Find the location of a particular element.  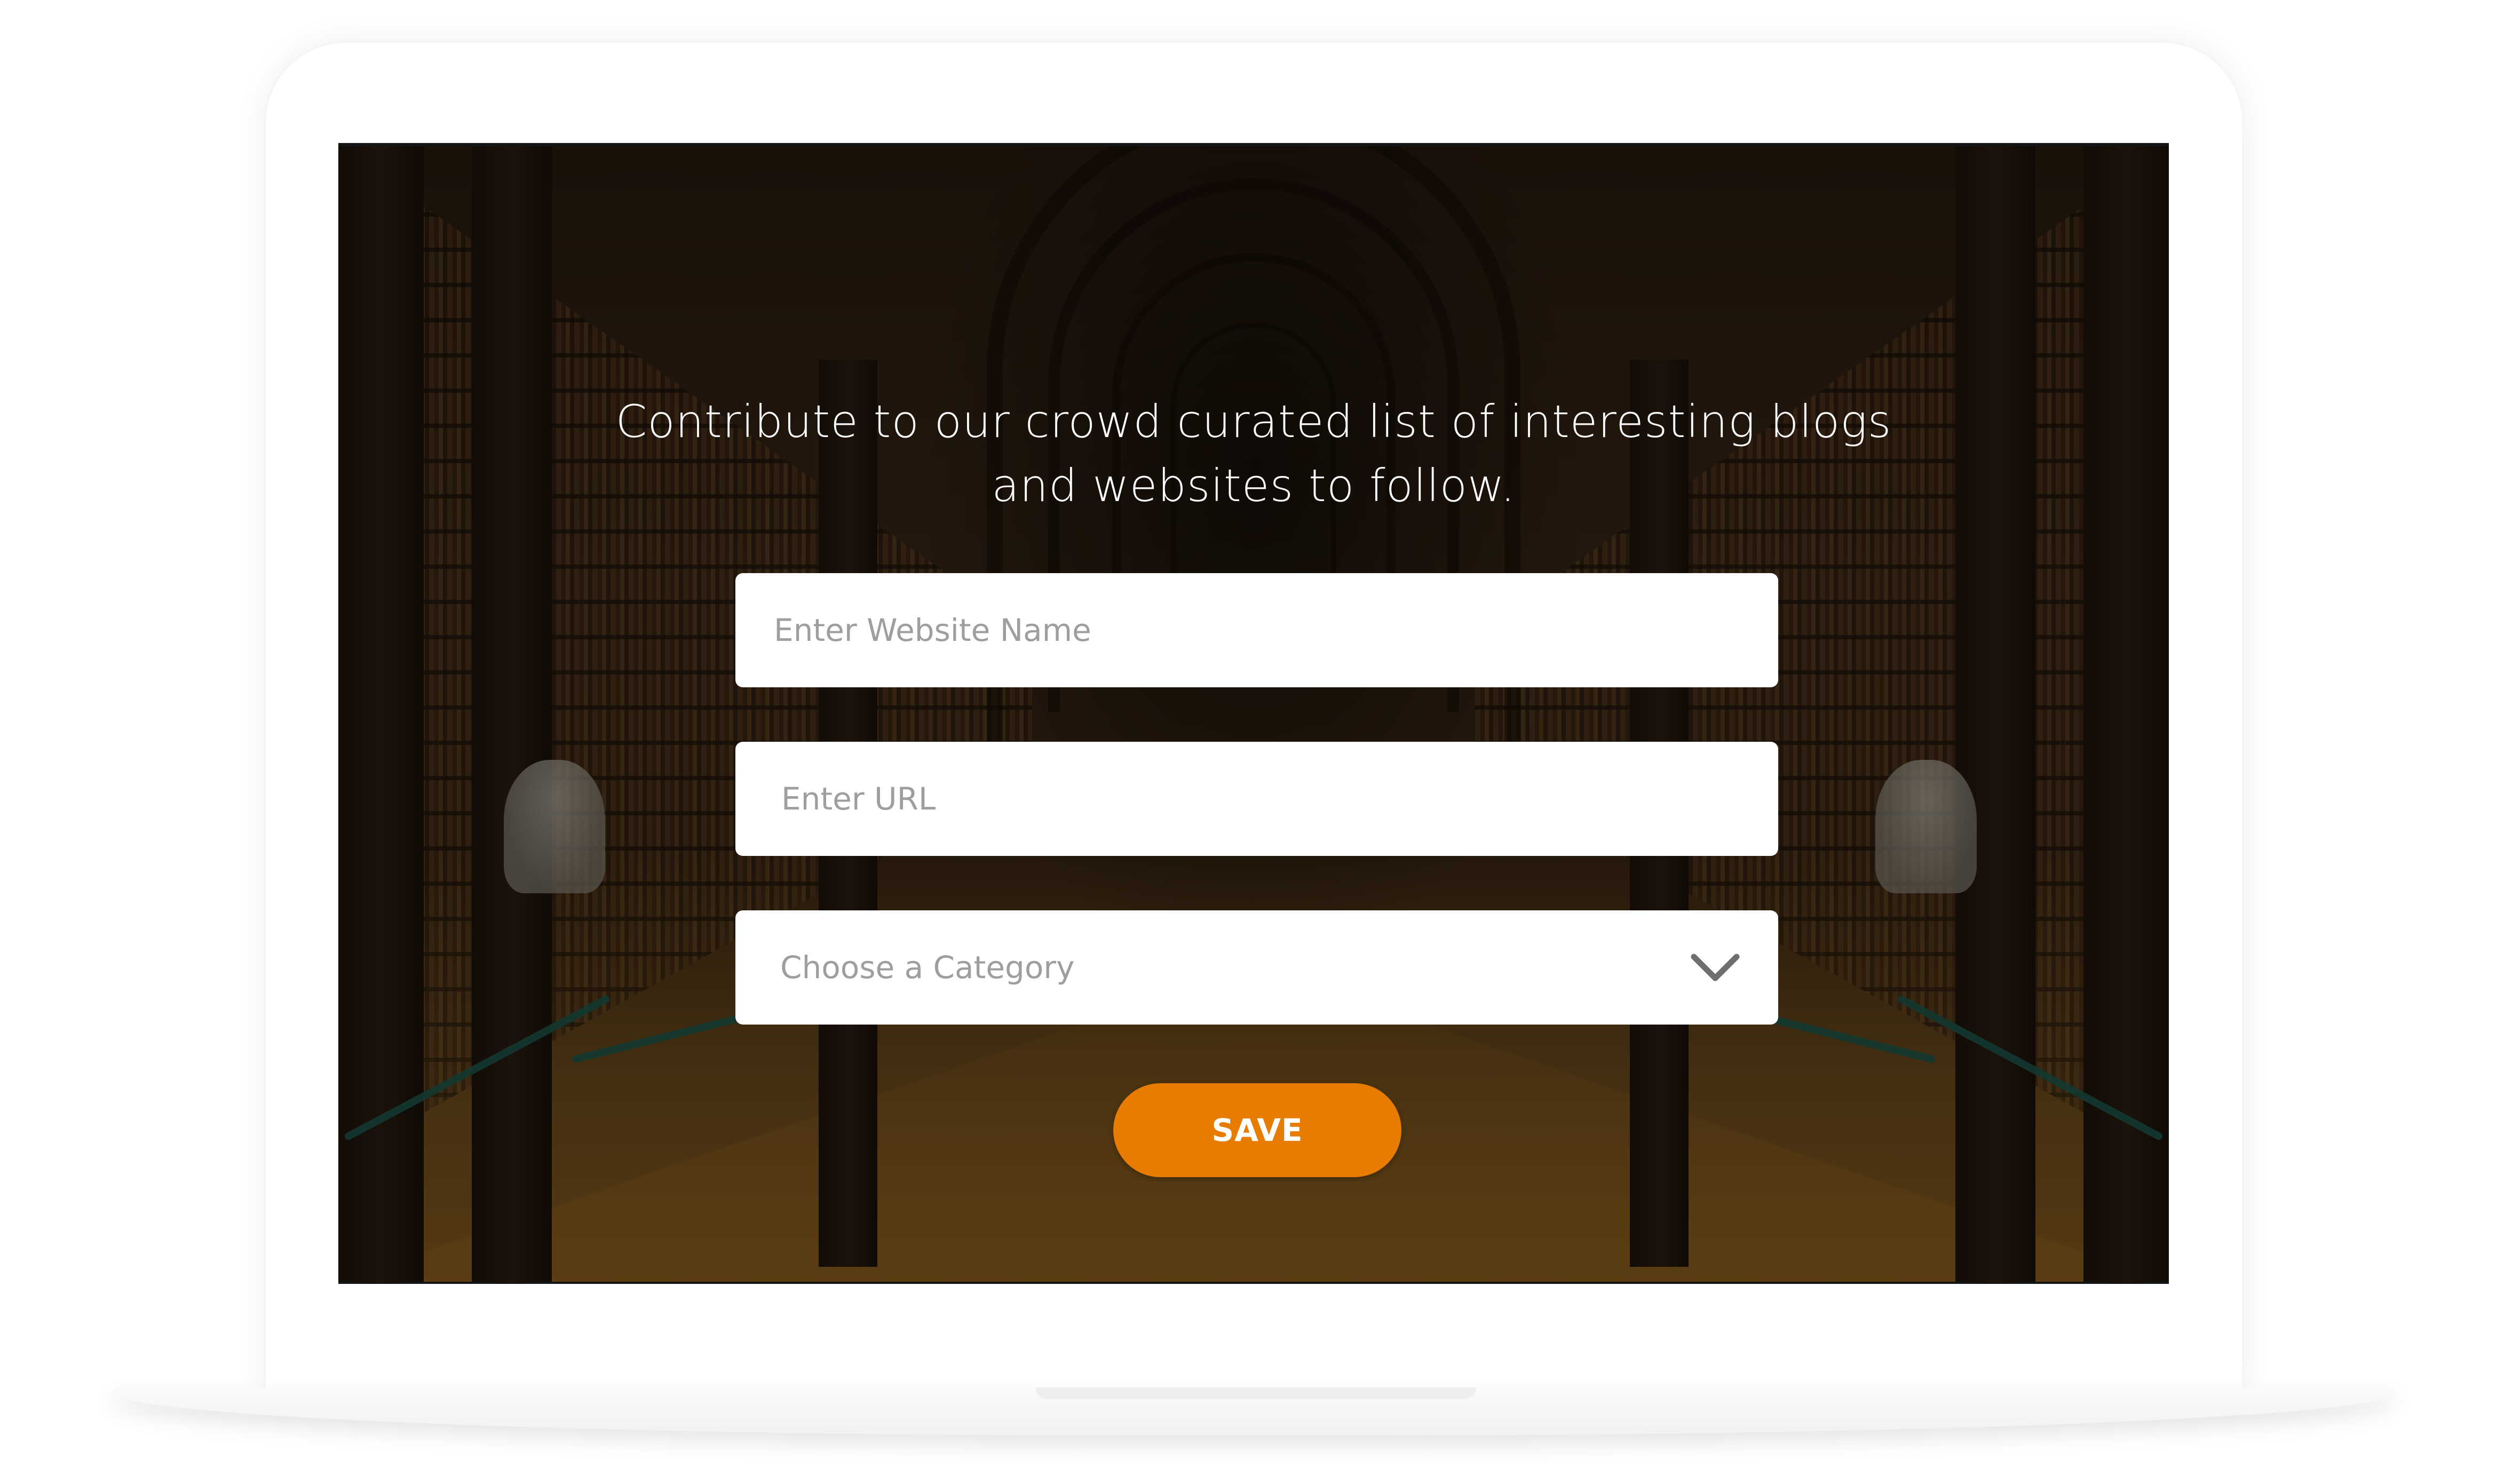

category-select: Choose a Category is located at coordinates (1256, 967).